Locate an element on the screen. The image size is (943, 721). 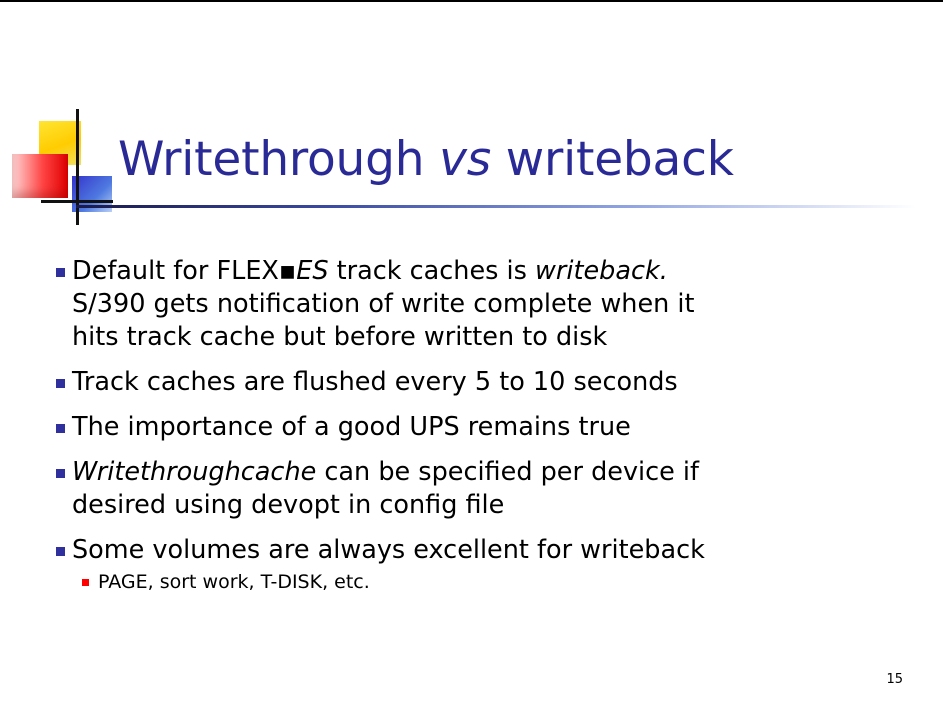
slide-title: Writethrough vs writeback is located at coordinates (426, 159).